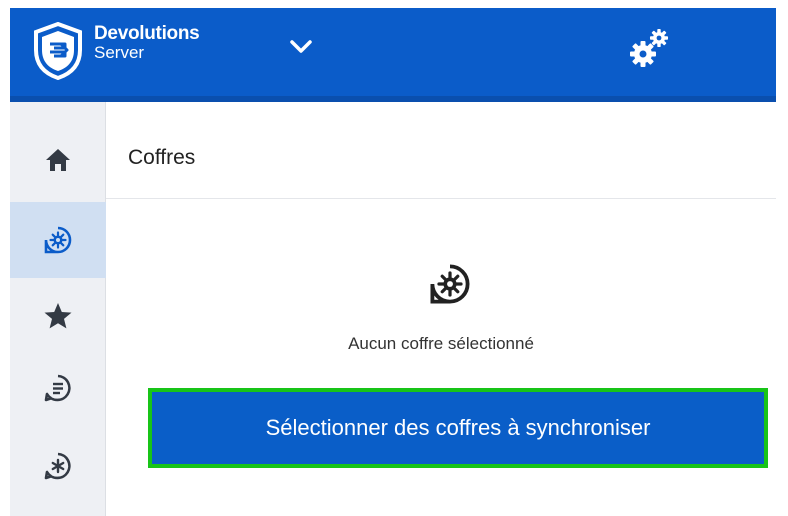 The image size is (788, 516). Describe the element at coordinates (147, 33) in the screenshot. I see `brand-name: Devolutions` at that location.